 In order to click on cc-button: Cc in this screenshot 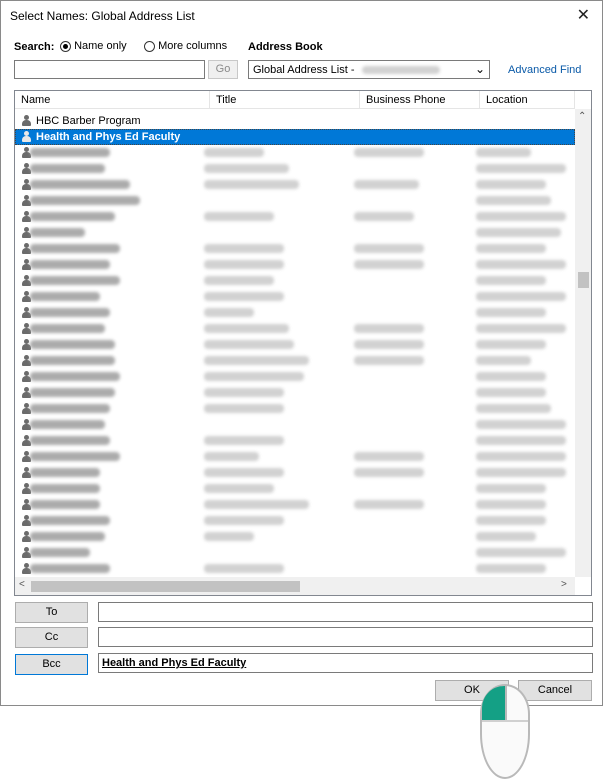, I will do `click(51, 637)`.